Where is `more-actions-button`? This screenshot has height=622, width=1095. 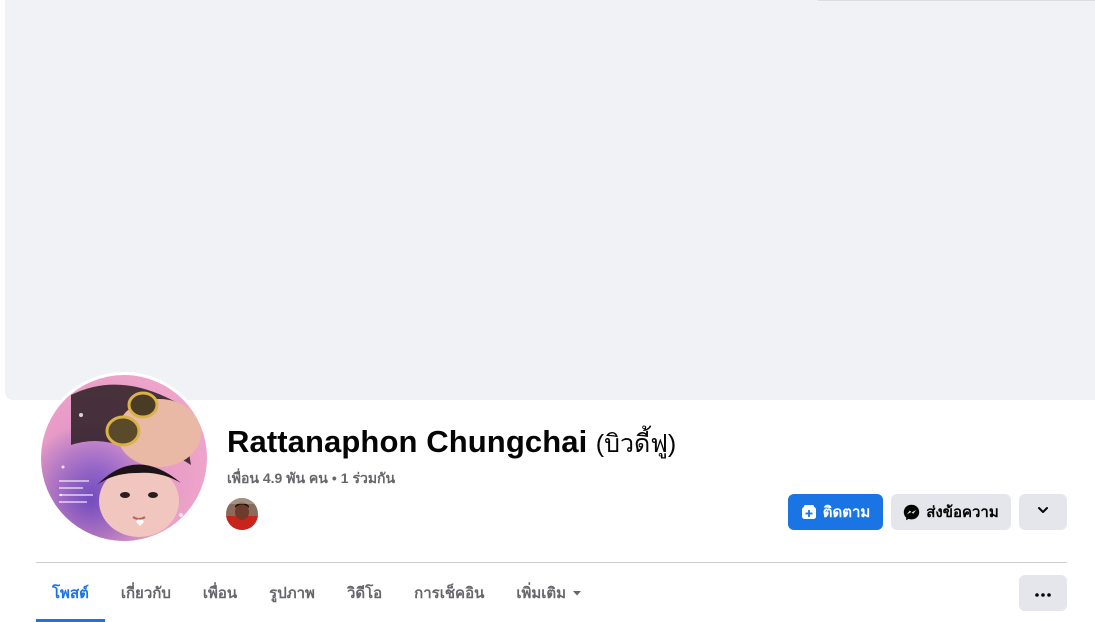 more-actions-button is located at coordinates (1043, 593).